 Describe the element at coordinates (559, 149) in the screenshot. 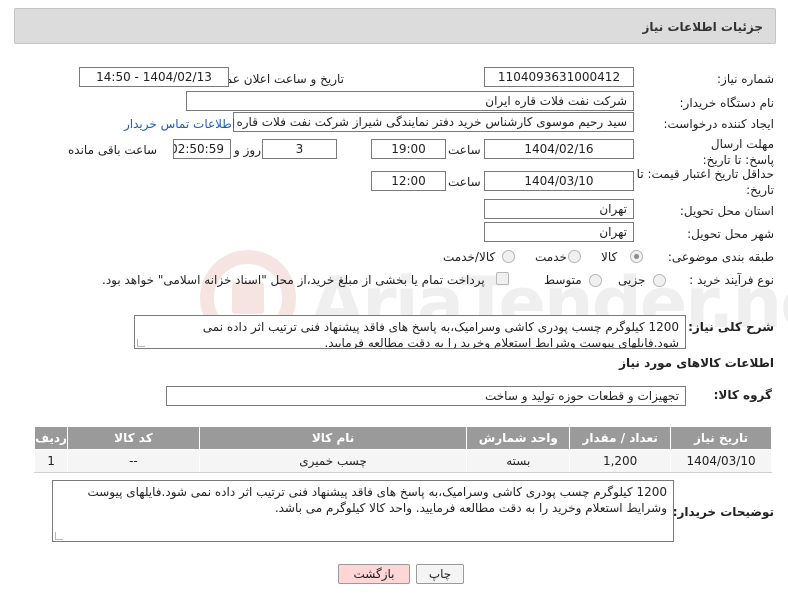

I see `deadline-date-field: 1404/02/16` at that location.